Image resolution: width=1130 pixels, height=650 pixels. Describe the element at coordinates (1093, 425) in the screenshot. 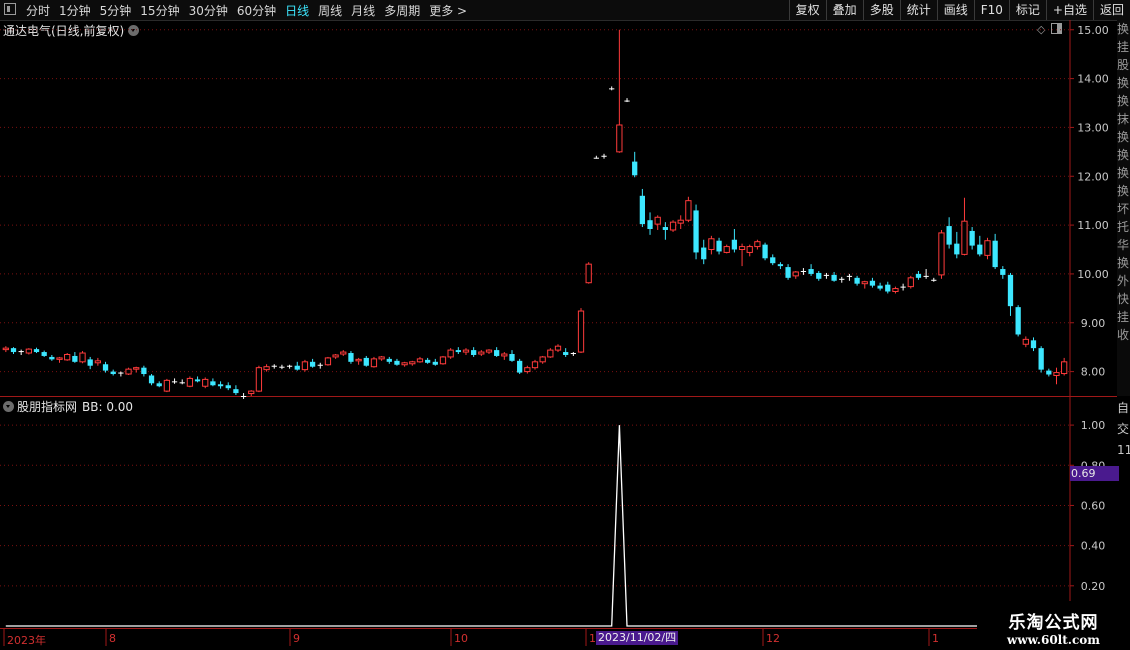

I see `indicator-axis-label: 1.00` at that location.